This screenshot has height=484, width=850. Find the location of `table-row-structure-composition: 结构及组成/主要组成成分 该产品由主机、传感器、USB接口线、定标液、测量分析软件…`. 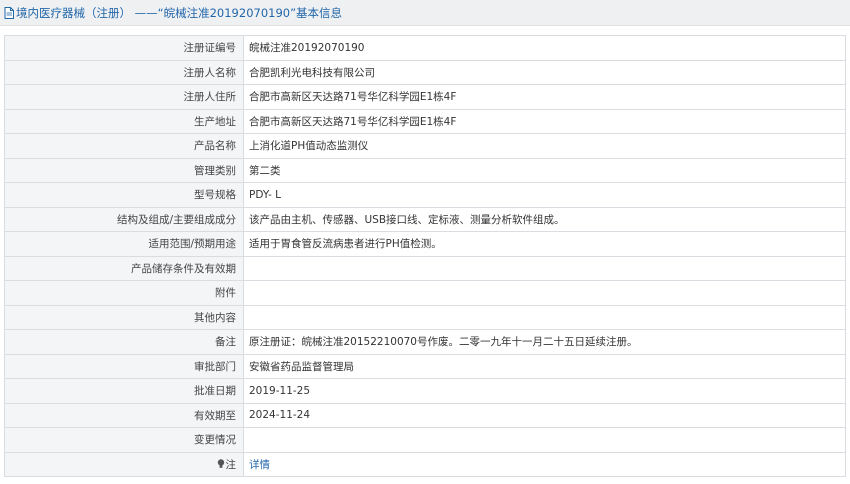

table-row-structure-composition: 结构及组成/主要组成成分 该产品由主机、传感器、USB接口线、定标液、测量分析软件… is located at coordinates (425, 219).